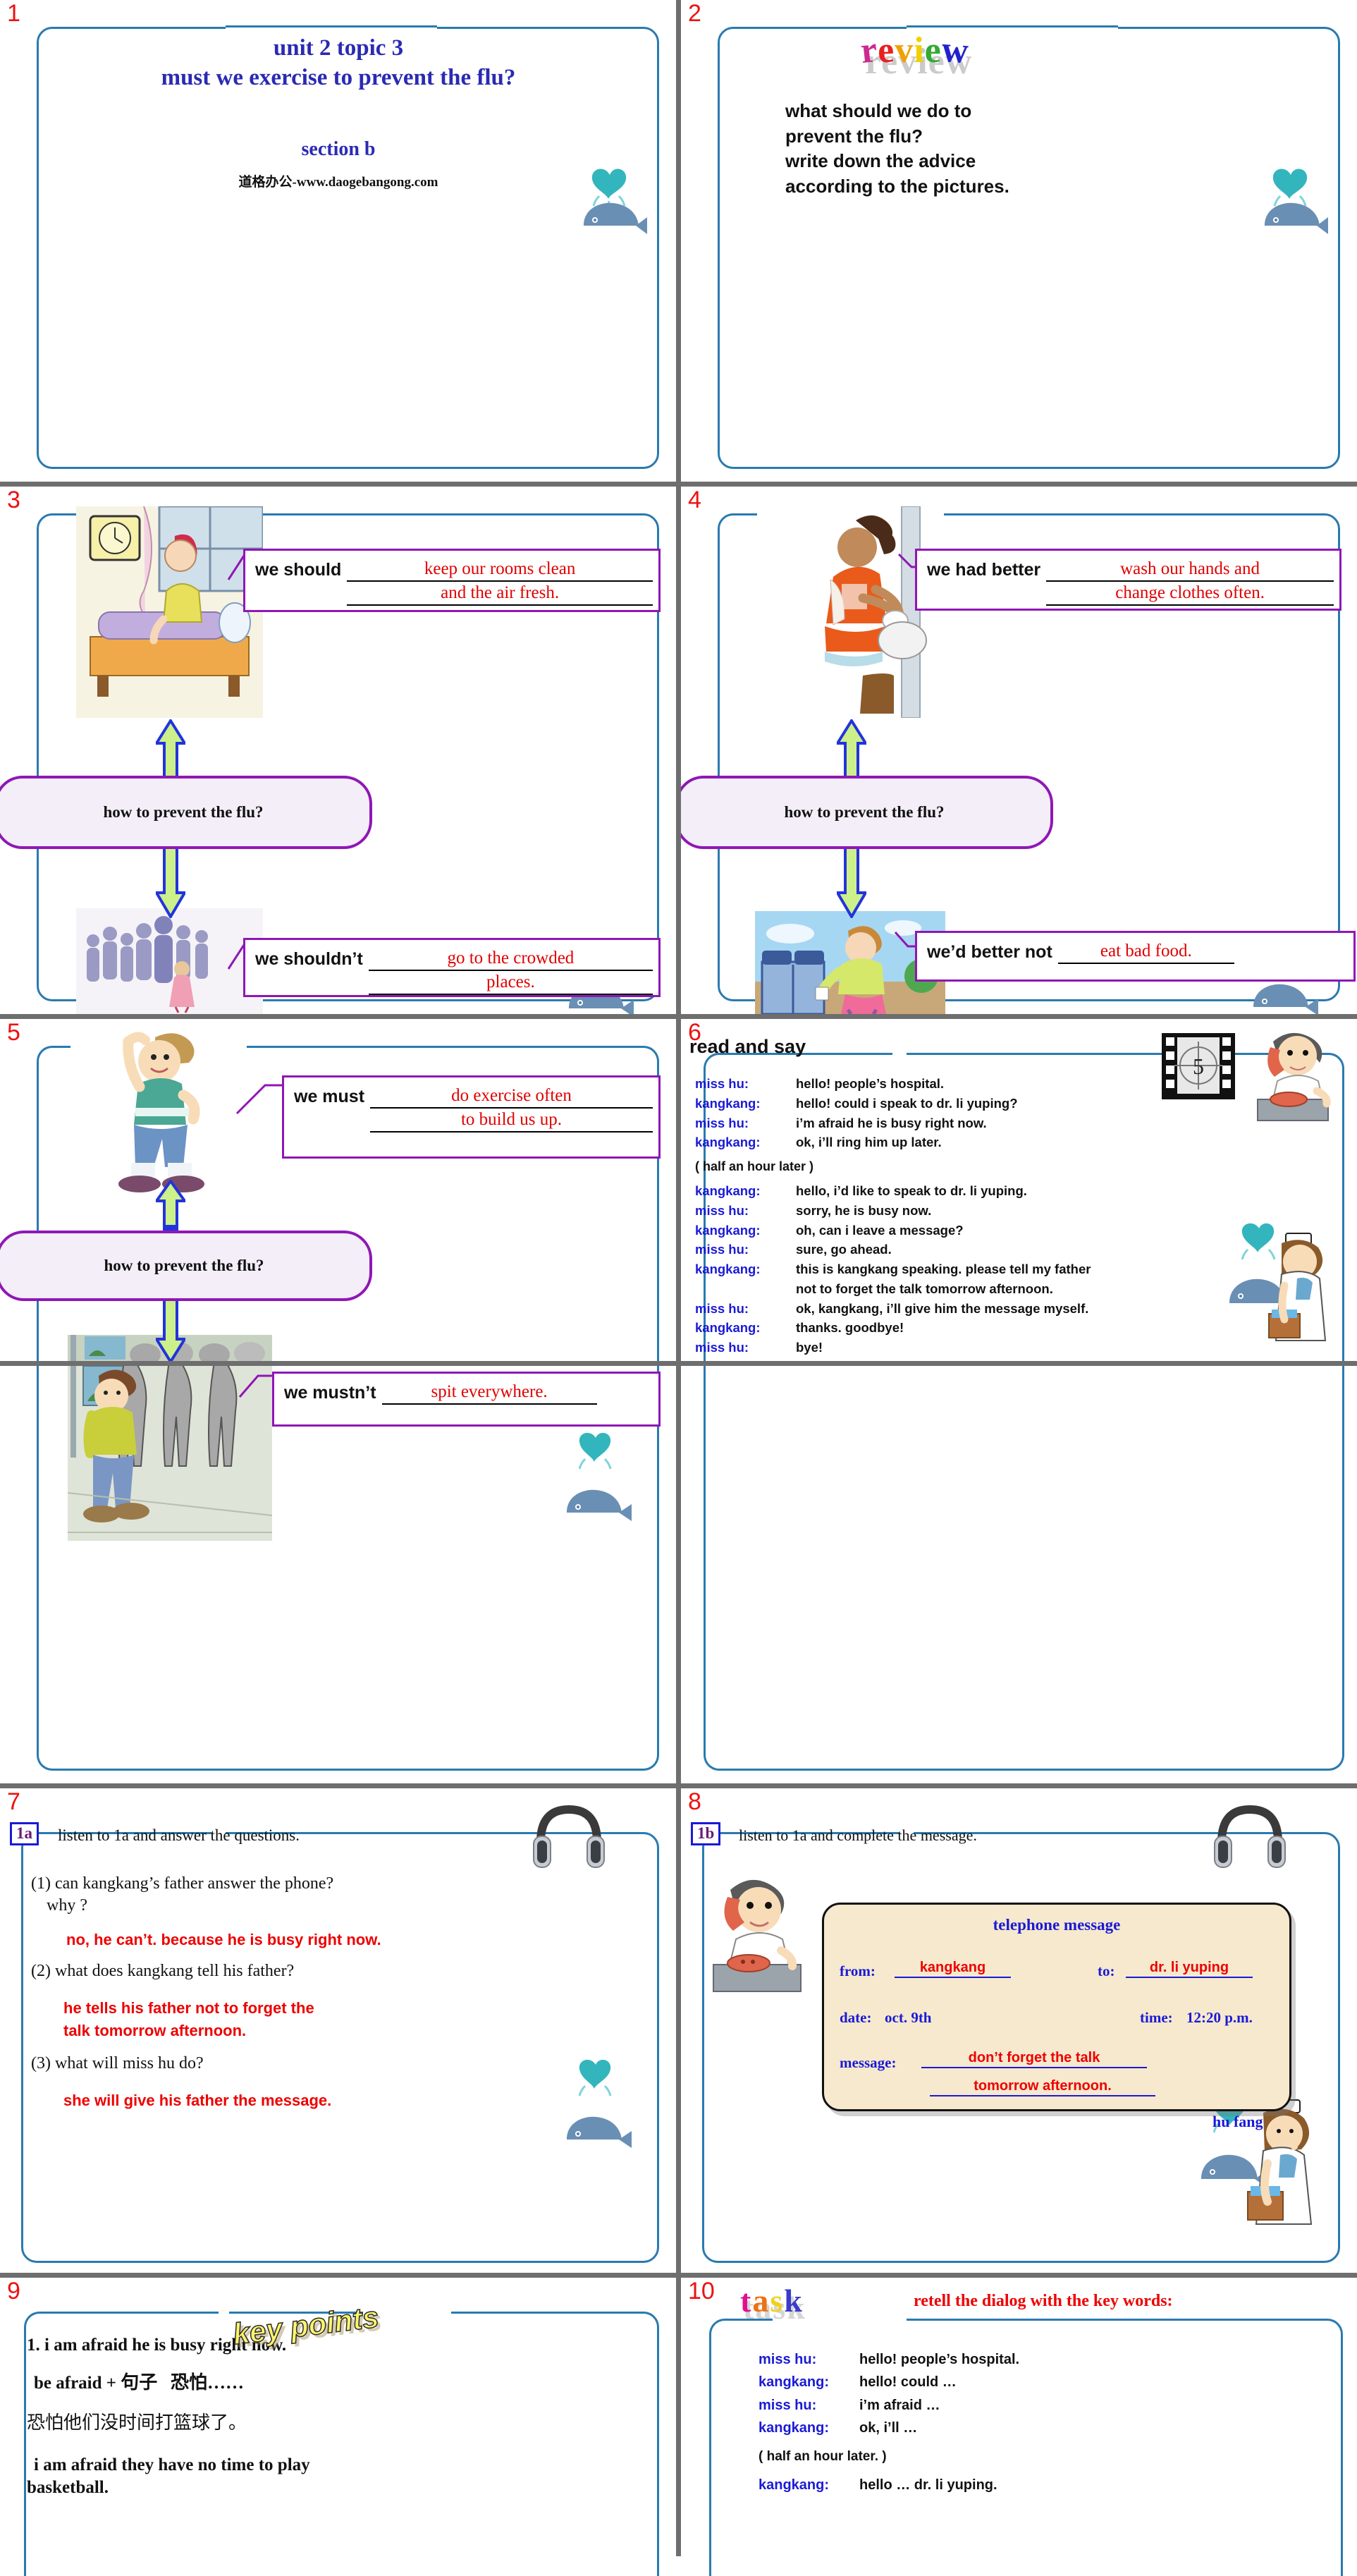  What do you see at coordinates (1042, 2087) in the screenshot?
I see `message-value-line-2: tomorrow afternoon.` at bounding box center [1042, 2087].